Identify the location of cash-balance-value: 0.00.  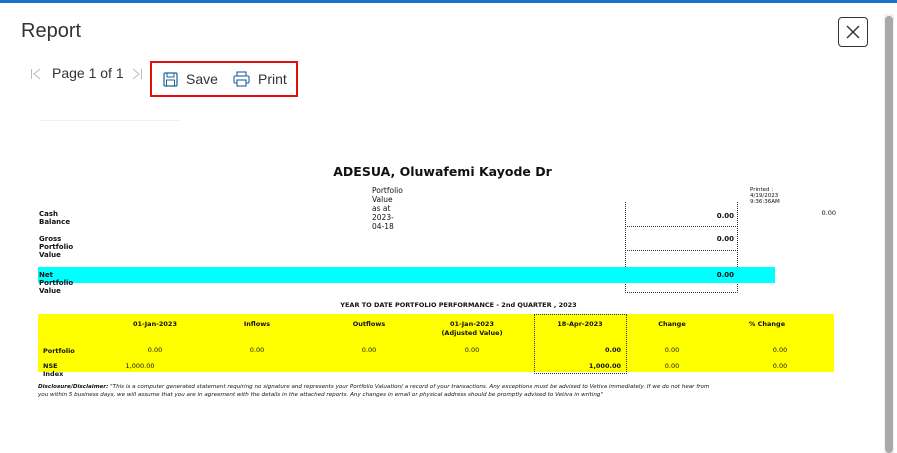
(725, 216).